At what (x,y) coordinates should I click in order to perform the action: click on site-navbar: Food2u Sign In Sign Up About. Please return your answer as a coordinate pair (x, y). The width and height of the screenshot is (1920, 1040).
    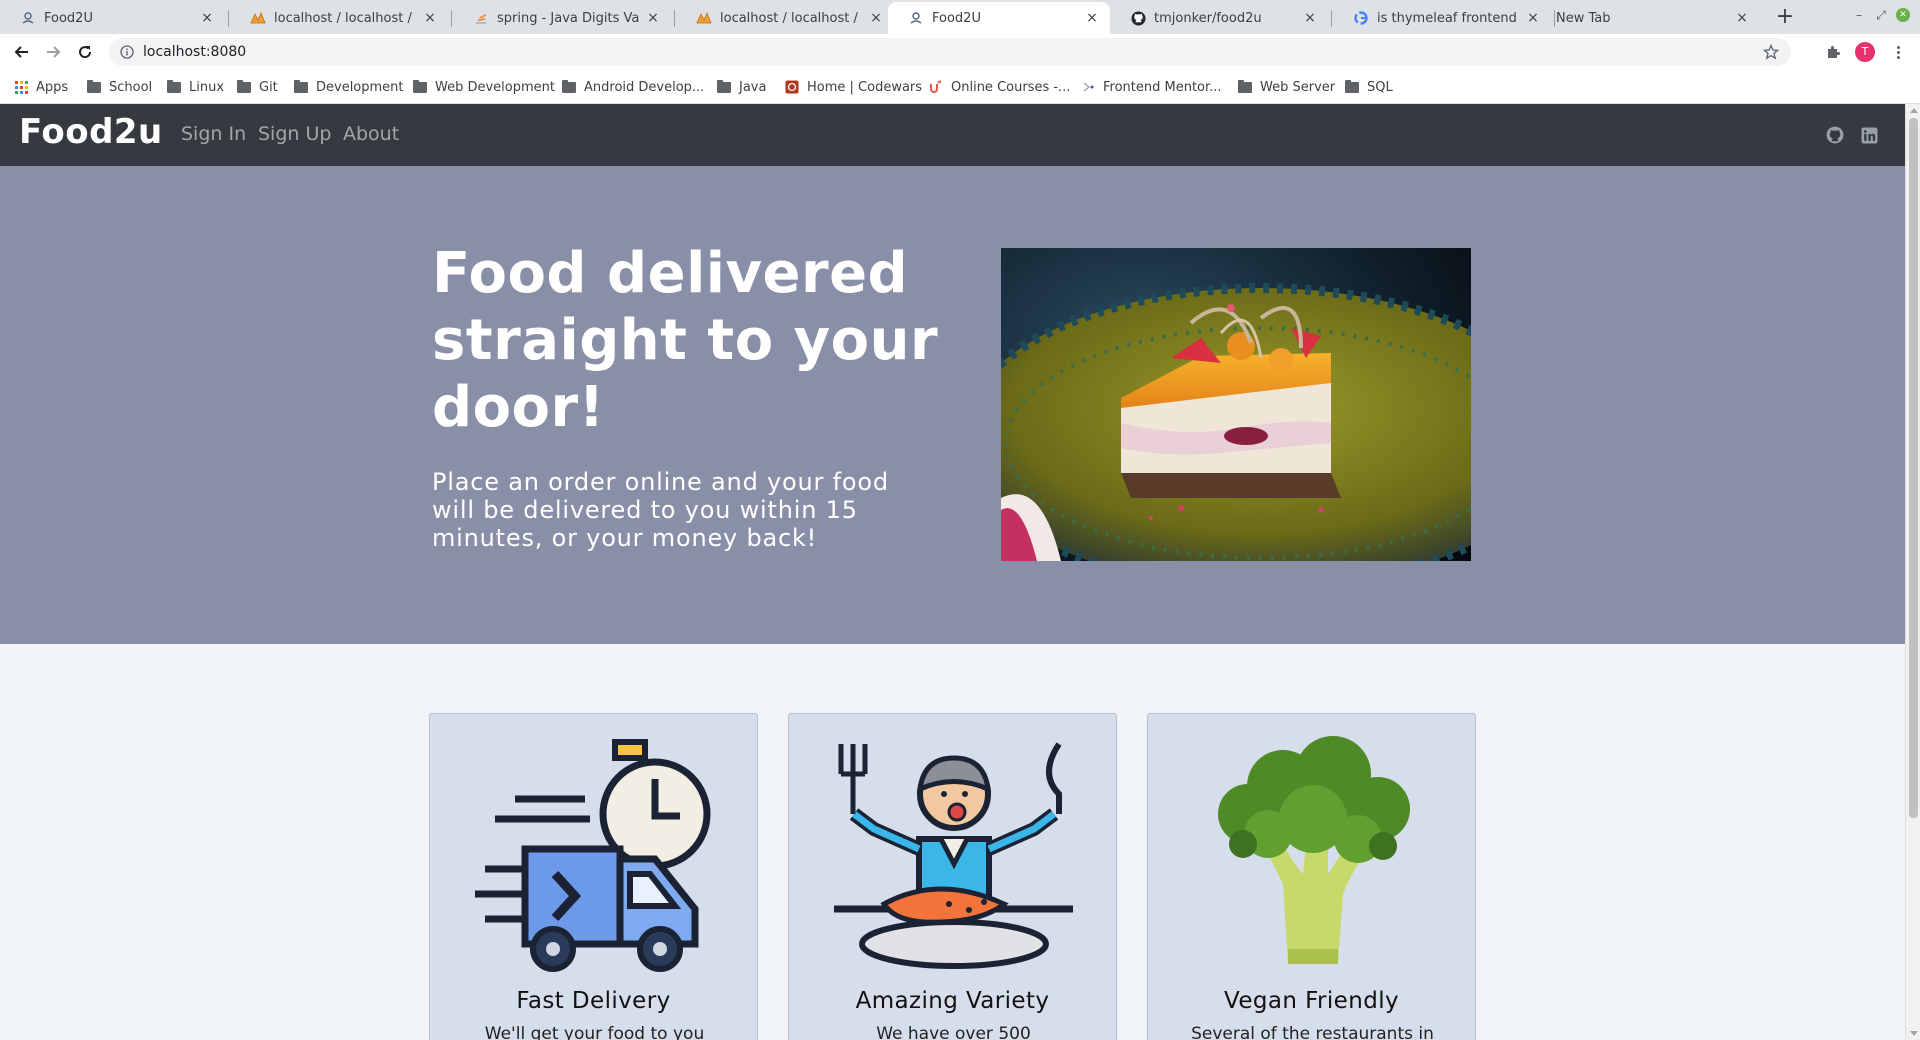
    Looking at the image, I should click on (952, 135).